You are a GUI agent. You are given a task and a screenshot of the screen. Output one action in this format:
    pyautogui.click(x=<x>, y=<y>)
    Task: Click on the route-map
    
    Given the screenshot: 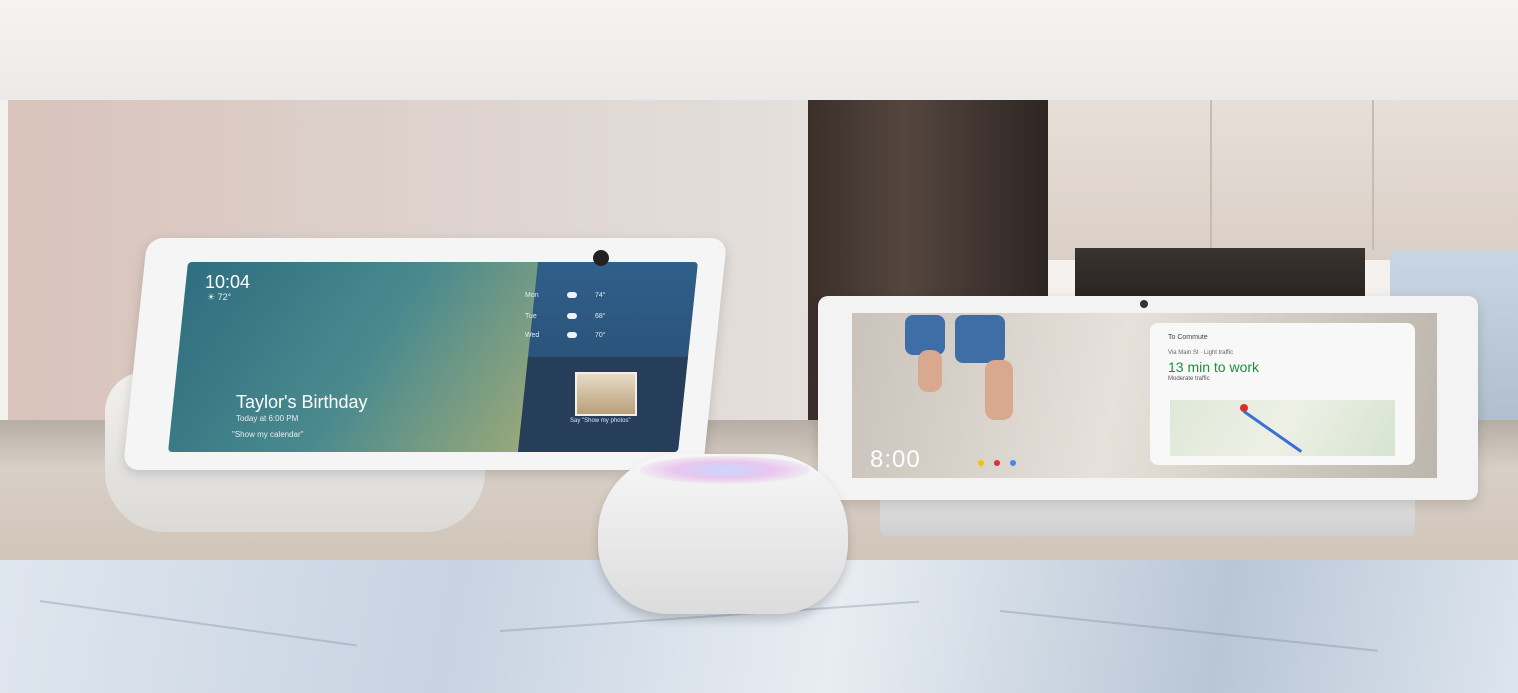 What is the action you would take?
    pyautogui.click(x=1282, y=428)
    